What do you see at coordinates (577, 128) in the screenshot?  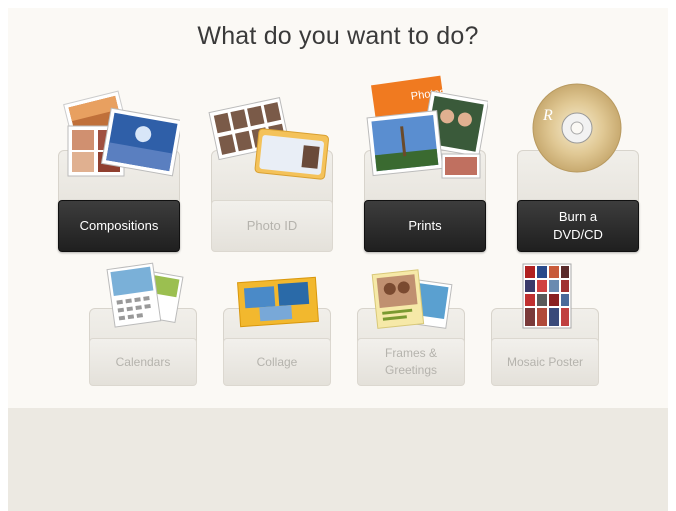 I see `disc-icon: R` at bounding box center [577, 128].